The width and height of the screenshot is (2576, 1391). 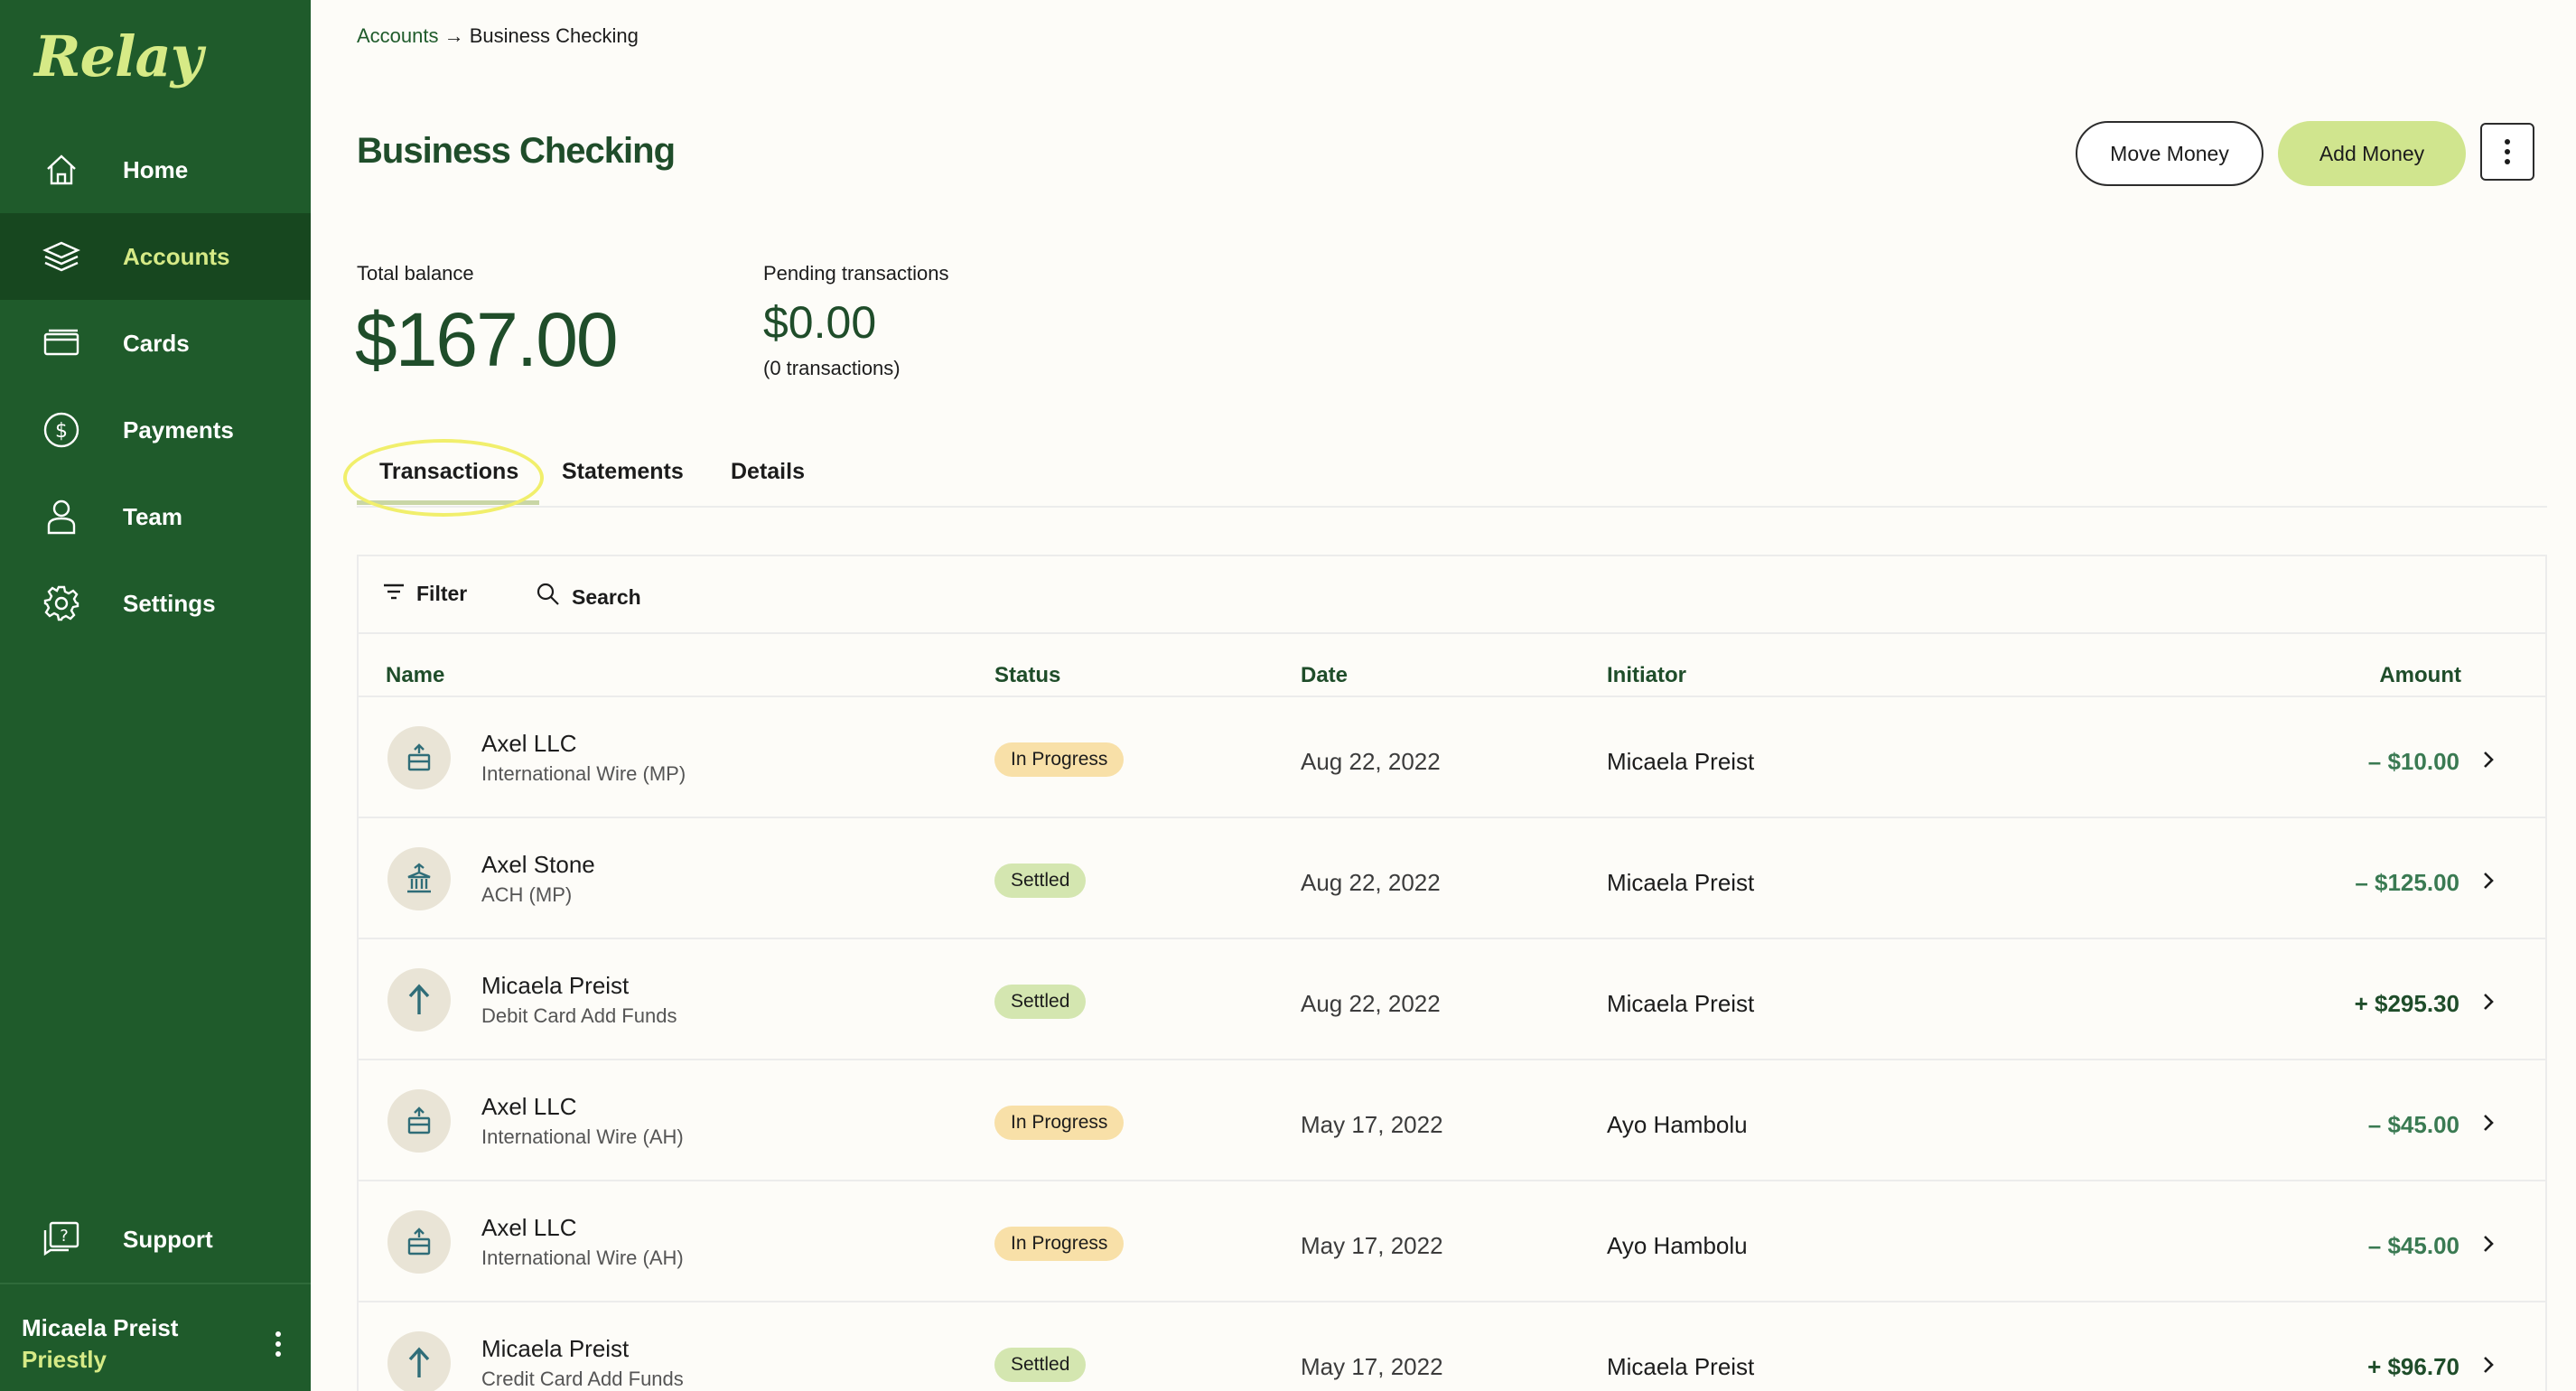 I want to click on sidebar-item-label: Settings, so click(x=169, y=603).